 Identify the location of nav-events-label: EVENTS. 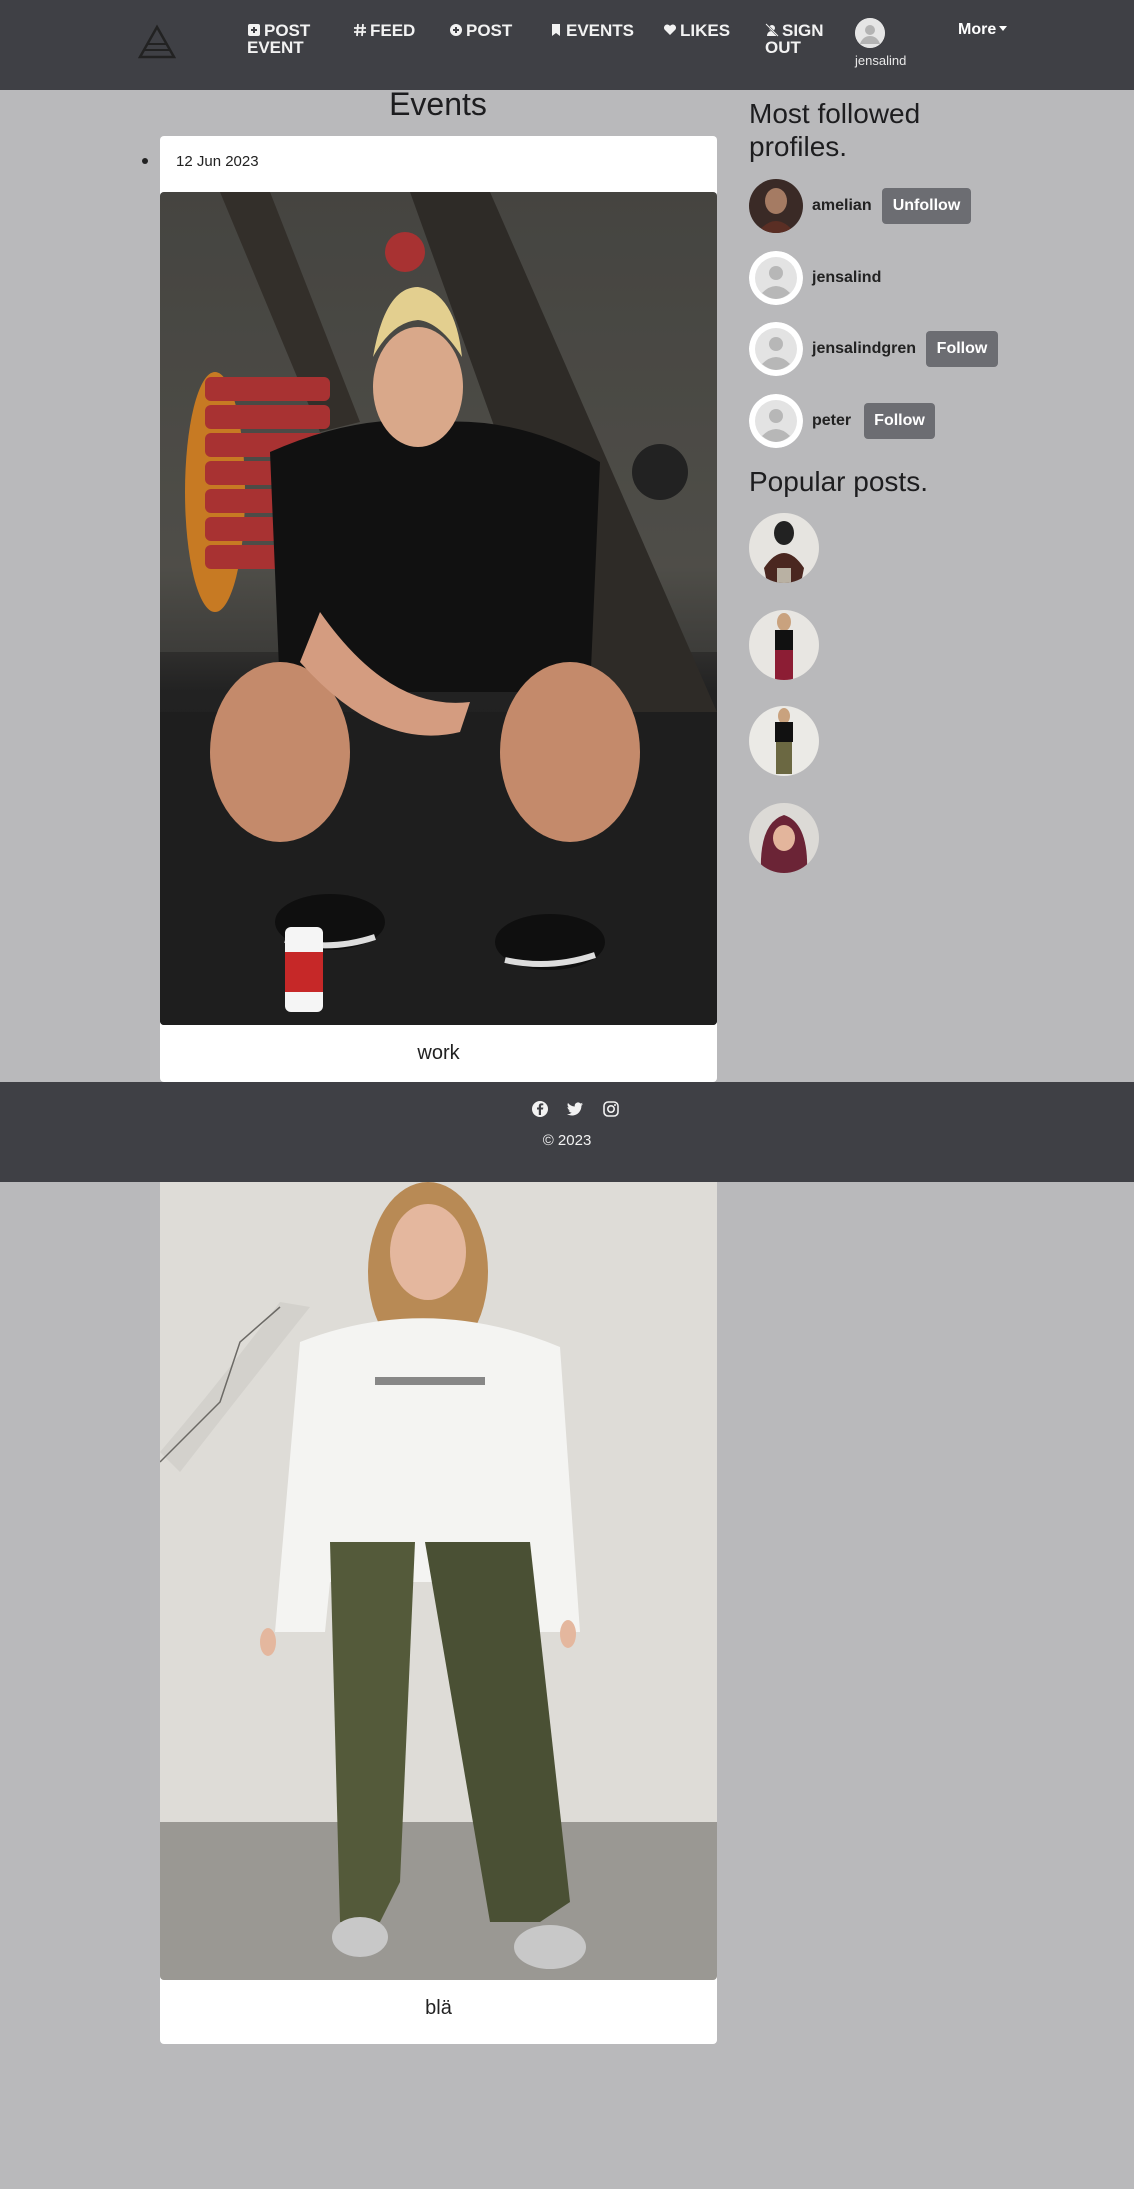
(600, 30).